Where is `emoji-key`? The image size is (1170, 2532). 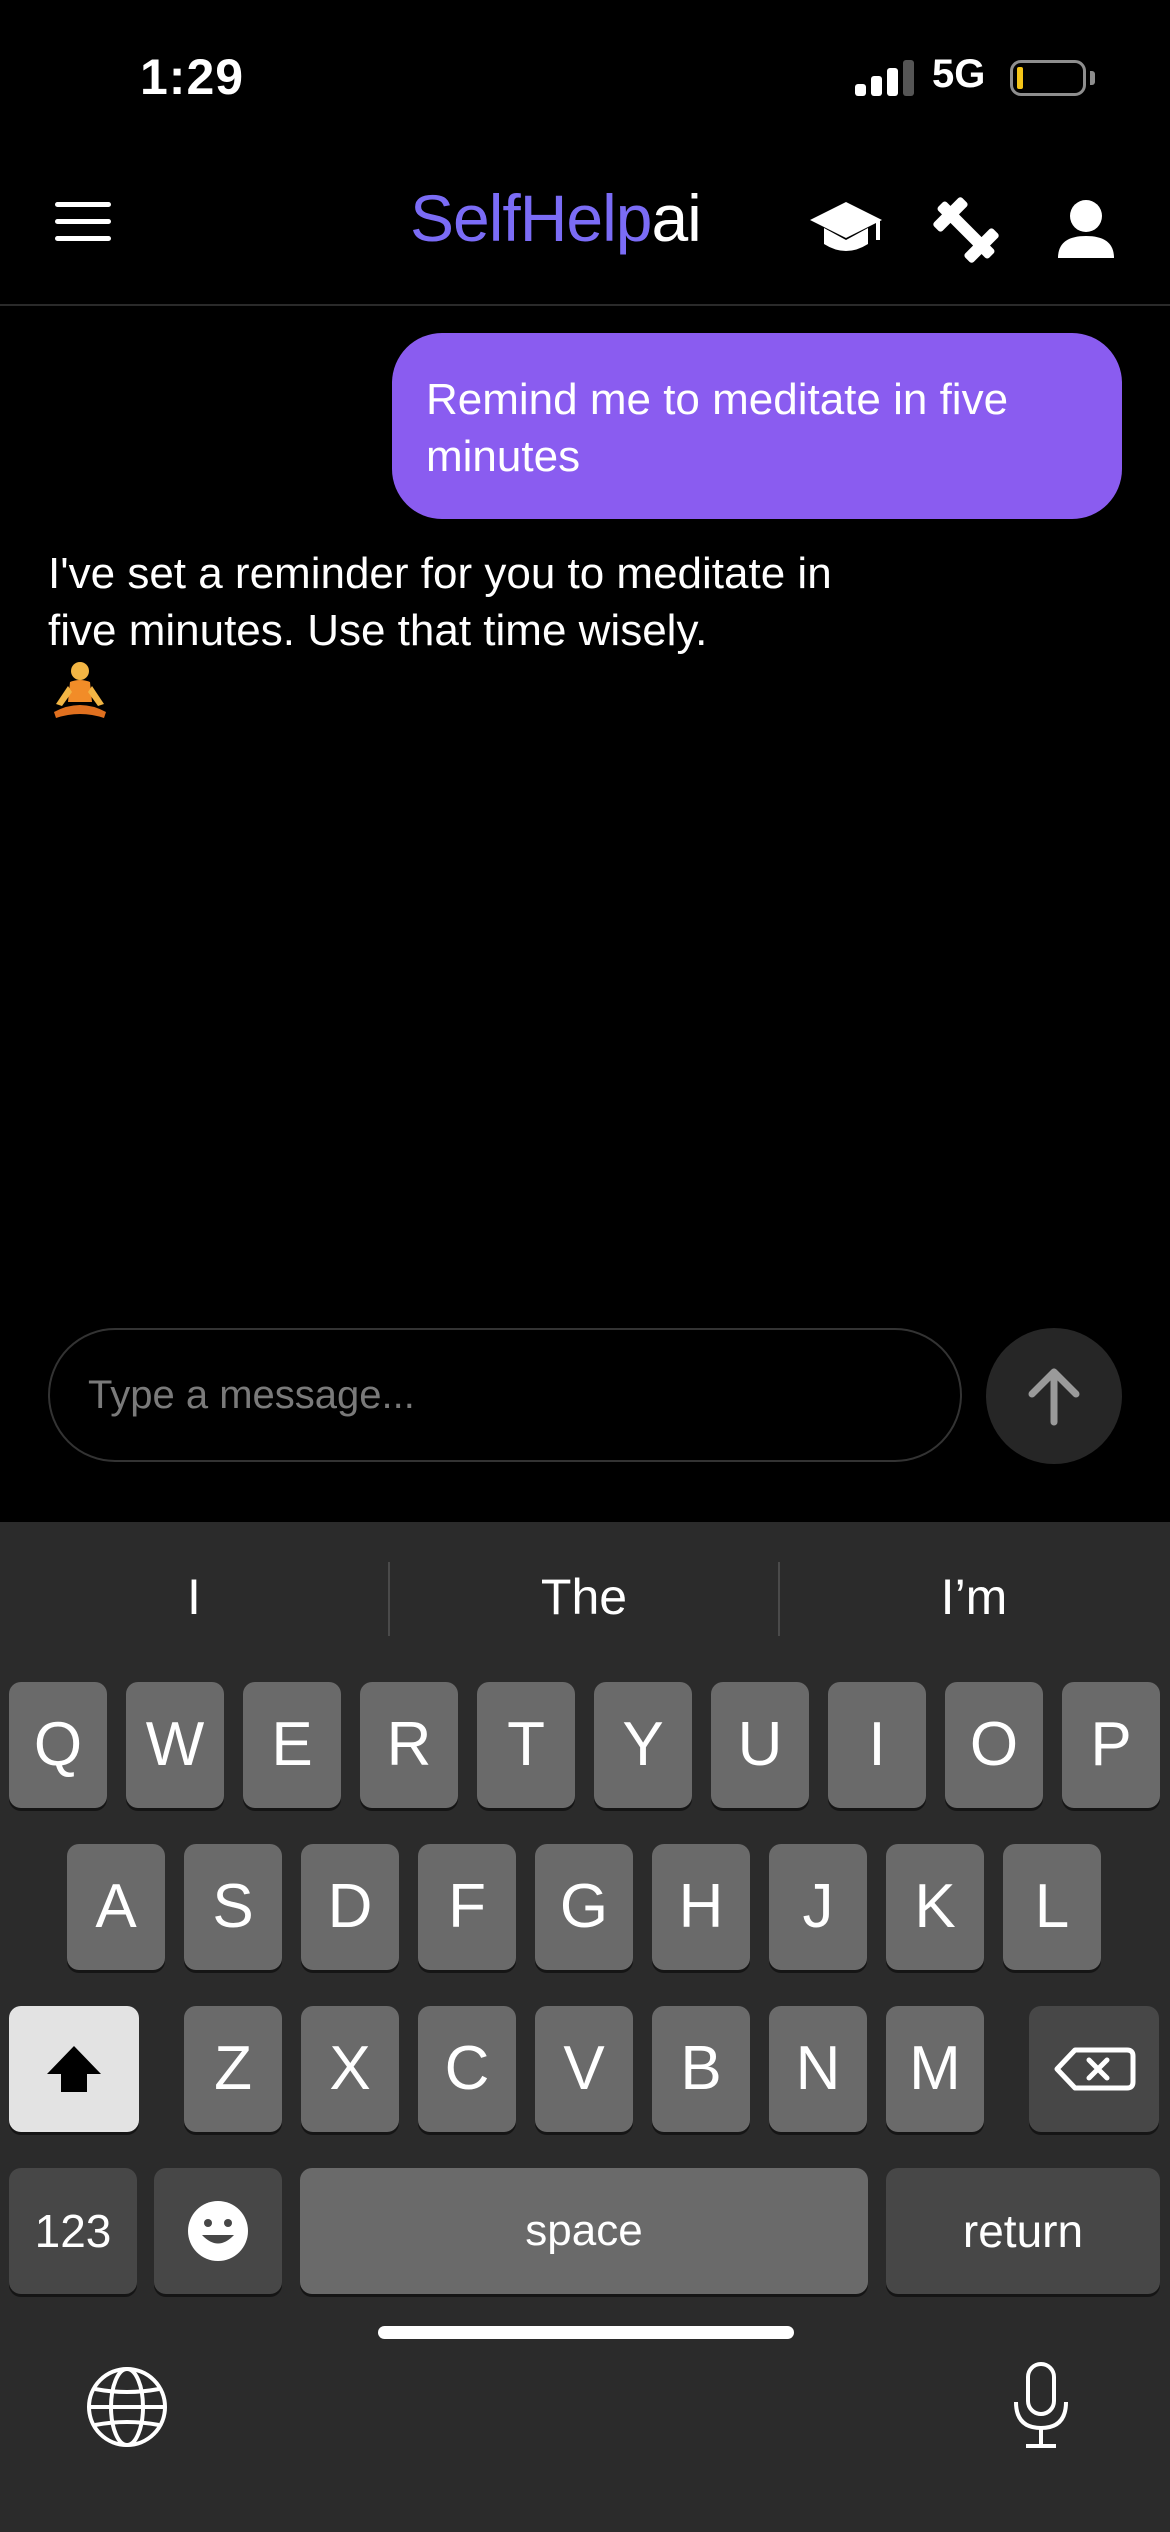
emoji-key is located at coordinates (218, 2231).